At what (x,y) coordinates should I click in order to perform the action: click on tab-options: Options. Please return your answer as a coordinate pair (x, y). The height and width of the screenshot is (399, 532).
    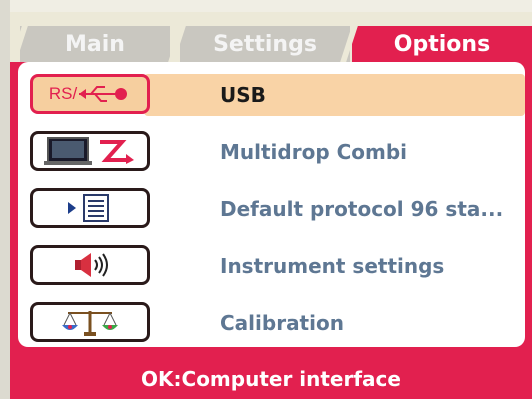
    Looking at the image, I should click on (442, 44).